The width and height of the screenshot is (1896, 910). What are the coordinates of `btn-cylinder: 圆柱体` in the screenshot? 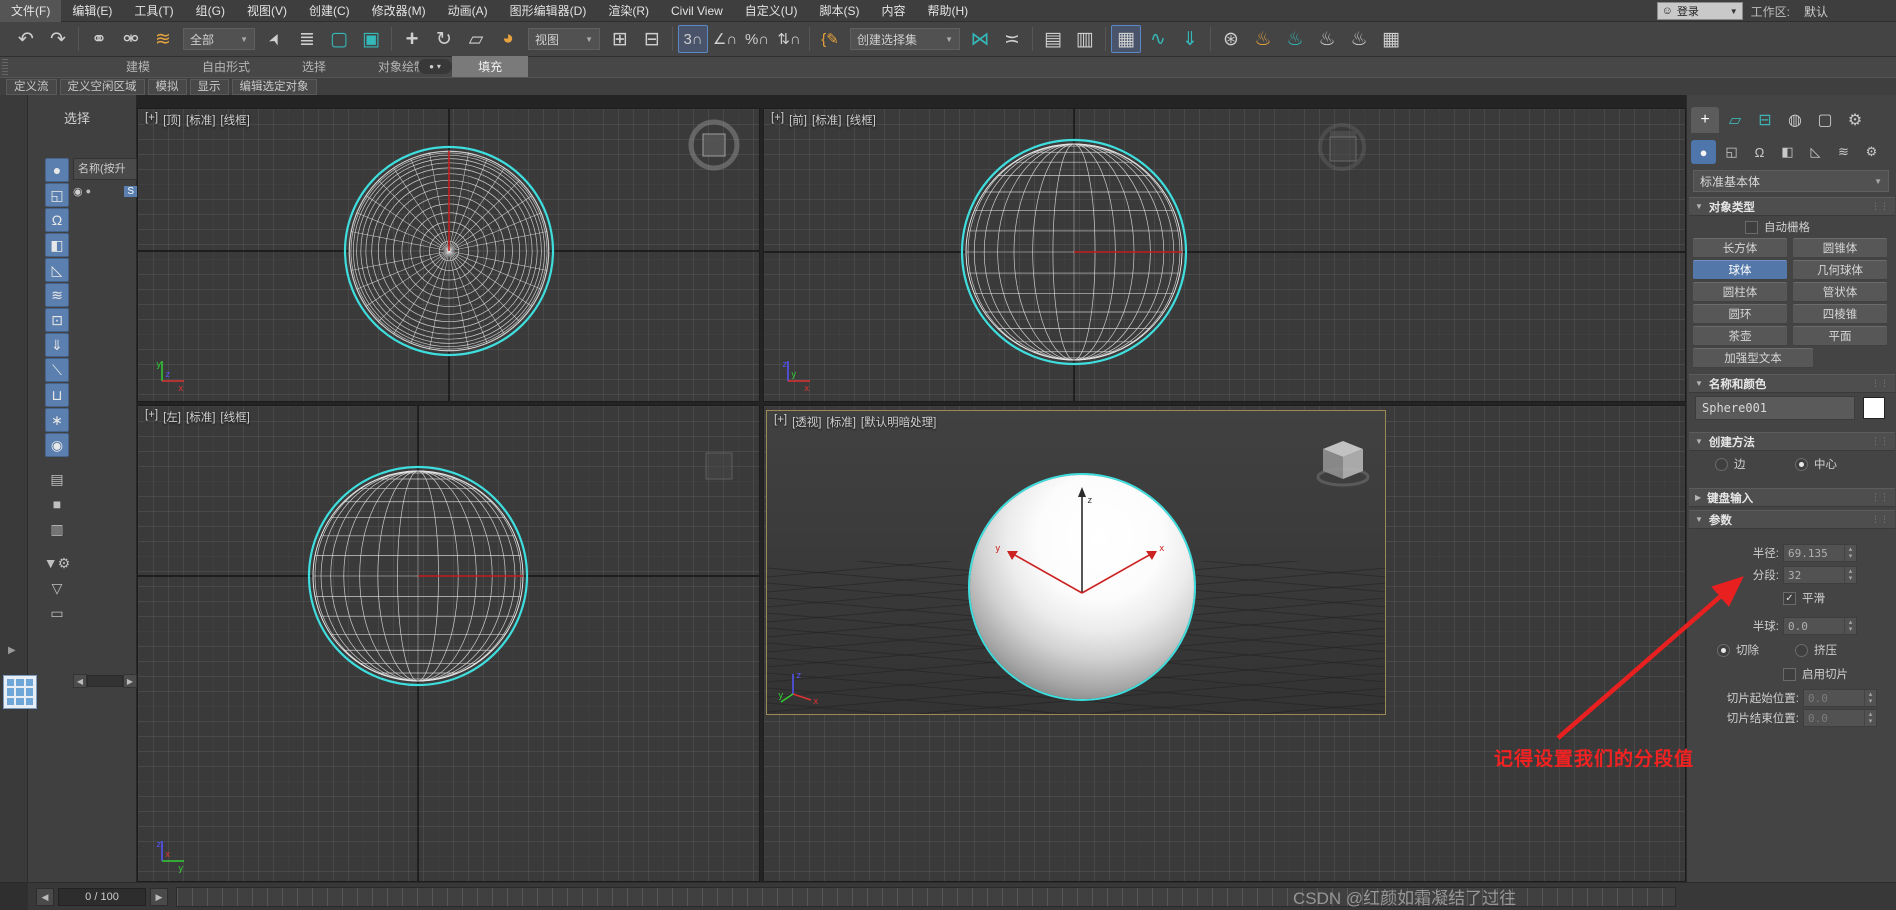 It's located at (1740, 292).